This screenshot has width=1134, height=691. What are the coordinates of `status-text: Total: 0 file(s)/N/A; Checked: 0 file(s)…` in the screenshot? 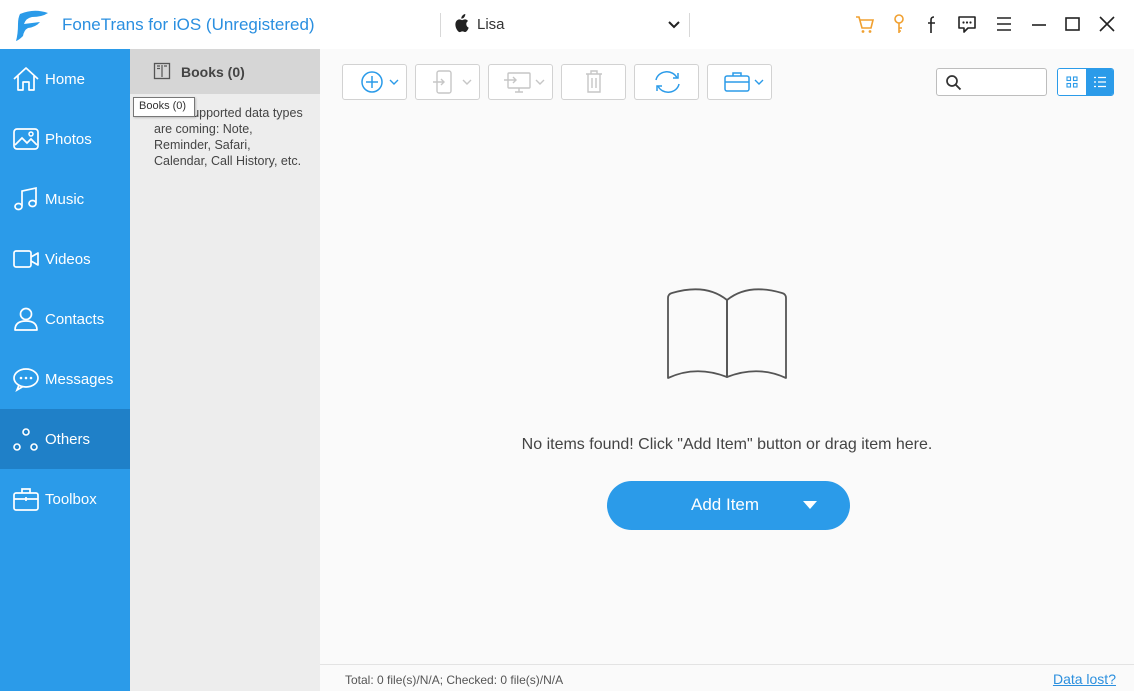 It's located at (454, 680).